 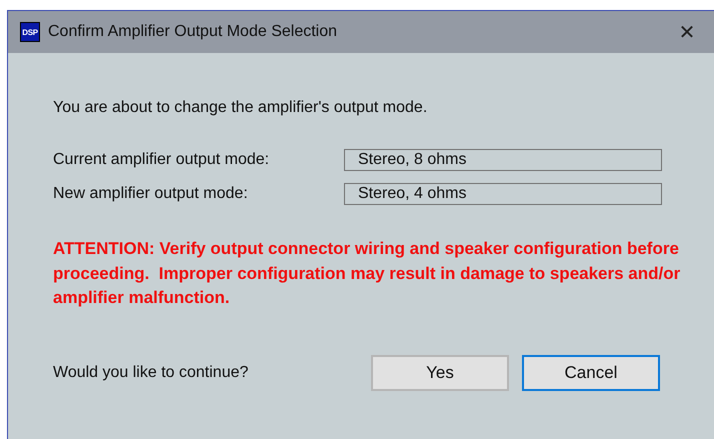 What do you see at coordinates (503, 160) in the screenshot?
I see `mode-field: Stereo, 8 ohms` at bounding box center [503, 160].